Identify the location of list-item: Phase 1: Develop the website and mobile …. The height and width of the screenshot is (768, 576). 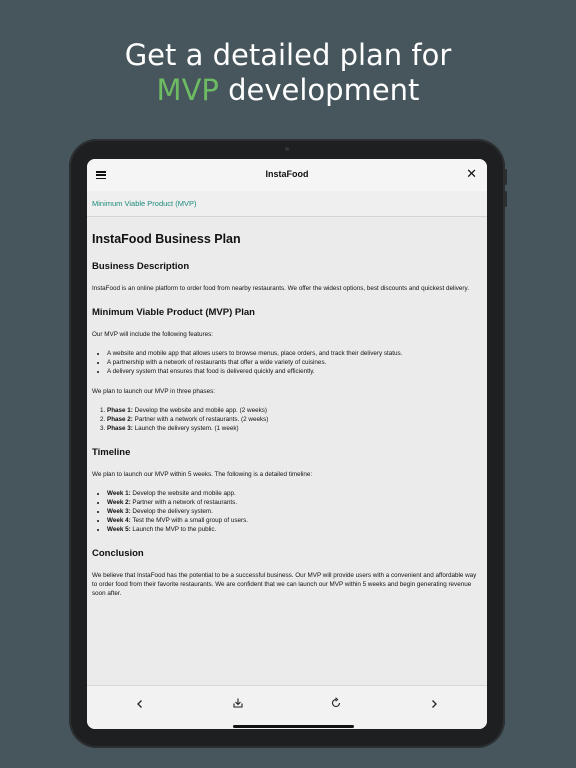
(294, 410).